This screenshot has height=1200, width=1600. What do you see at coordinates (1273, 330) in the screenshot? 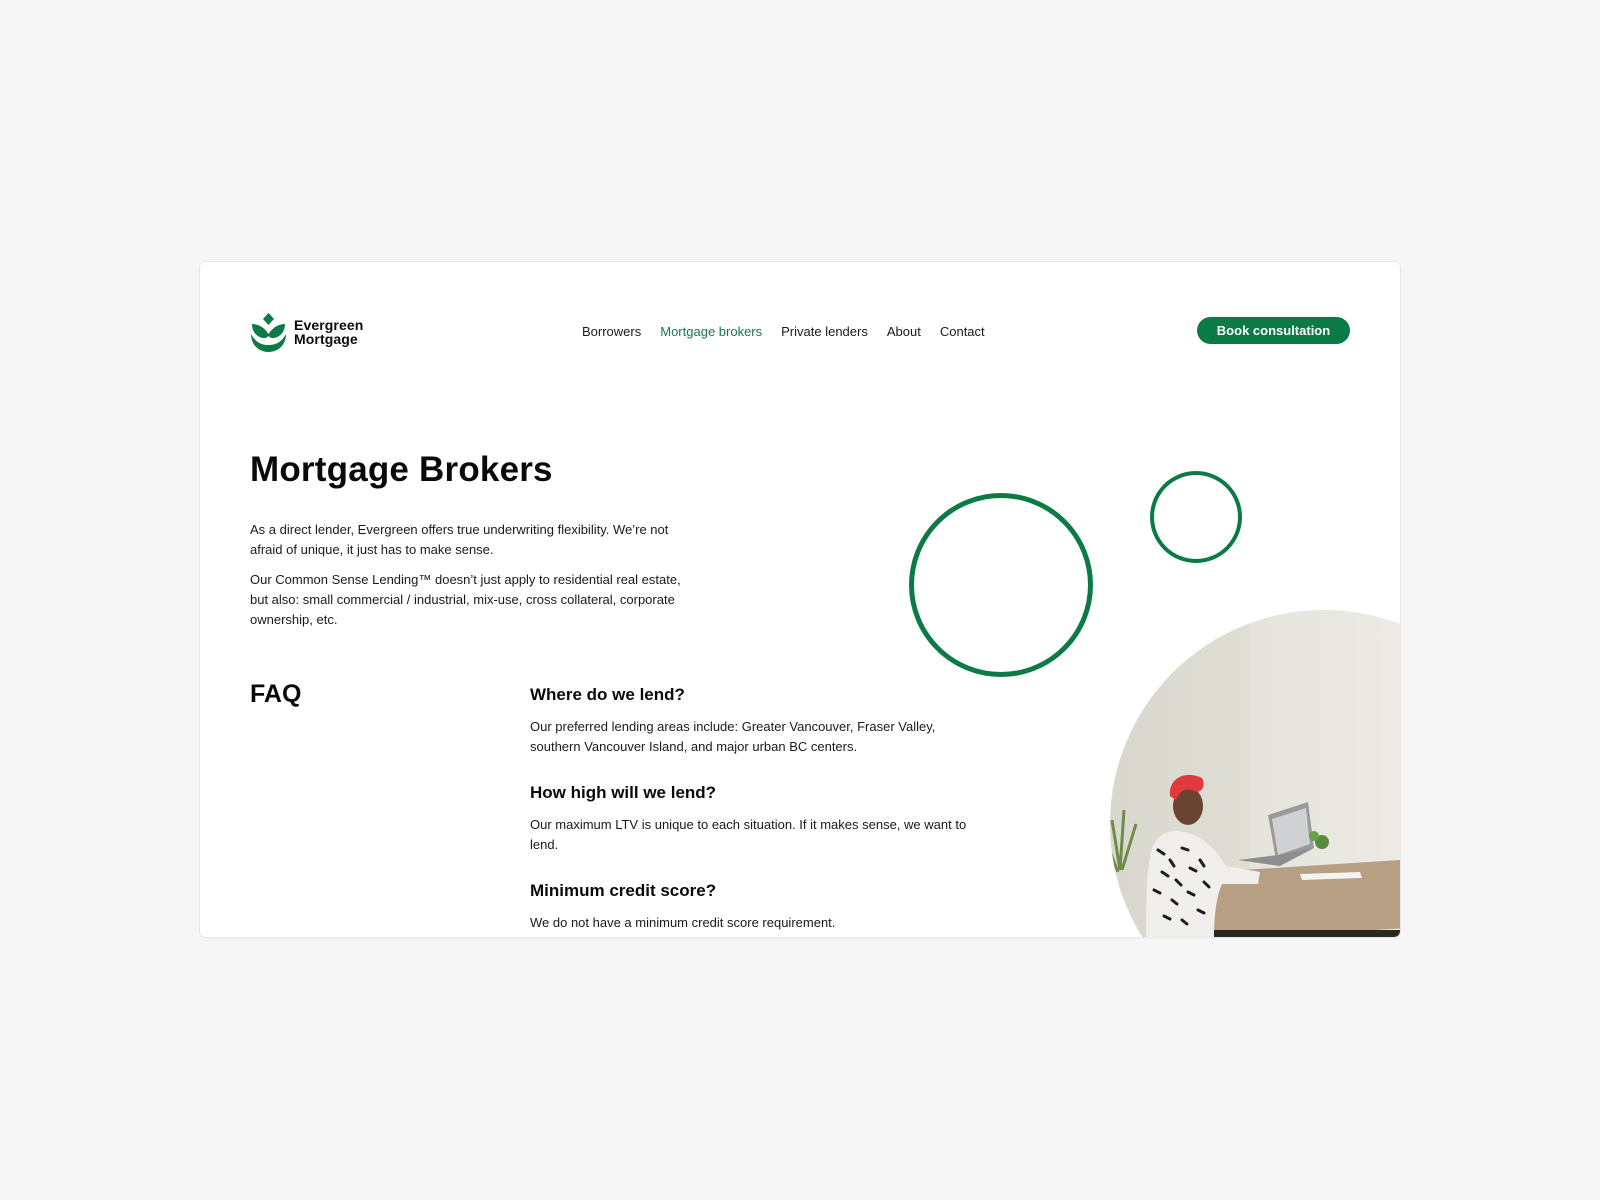
I see `book-consultation-button: Book consultation` at bounding box center [1273, 330].